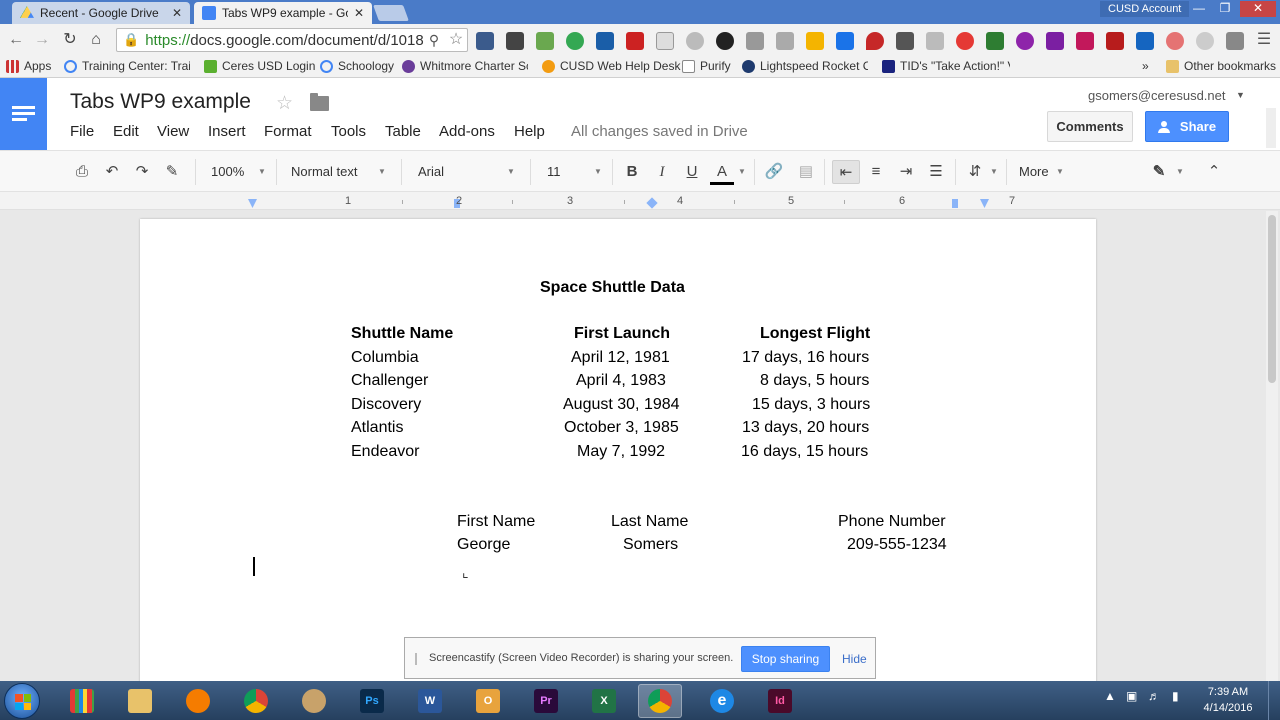 The image size is (1280, 720). Describe the element at coordinates (431, 172) in the screenshot. I see `font-select: Arial` at that location.